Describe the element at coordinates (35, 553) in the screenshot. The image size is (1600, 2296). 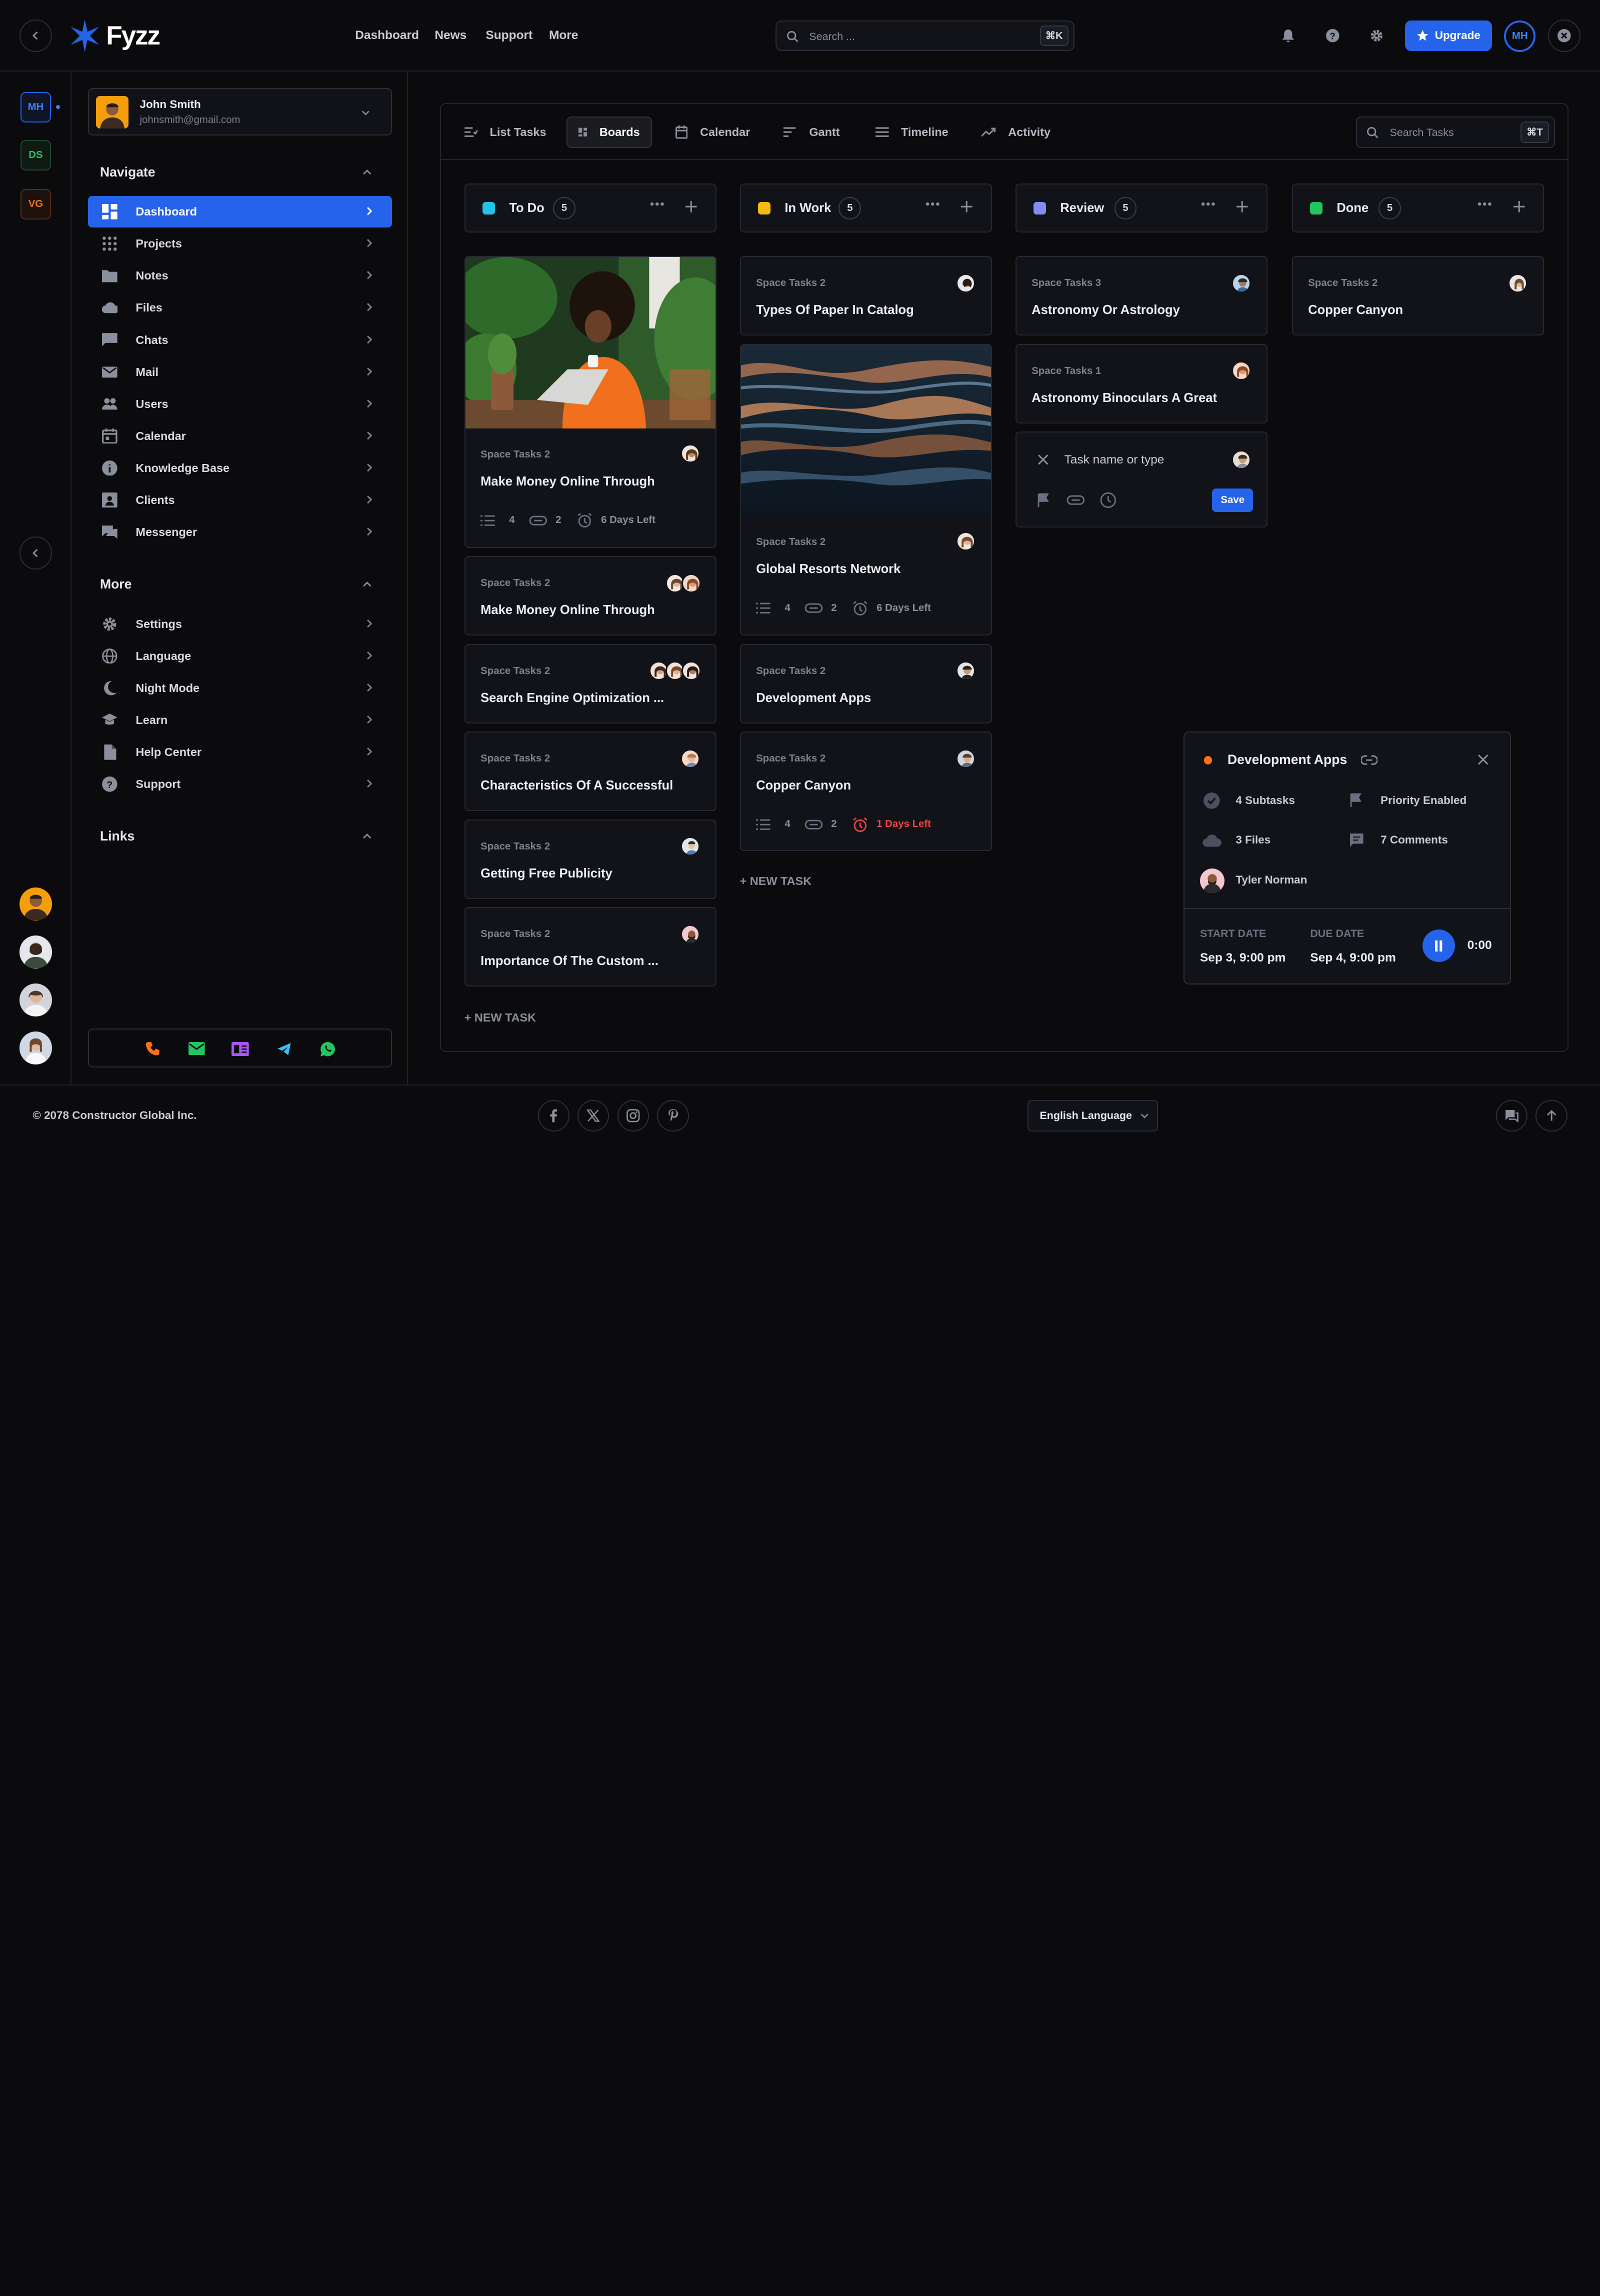
I see `collapse-sidebar-button` at that location.